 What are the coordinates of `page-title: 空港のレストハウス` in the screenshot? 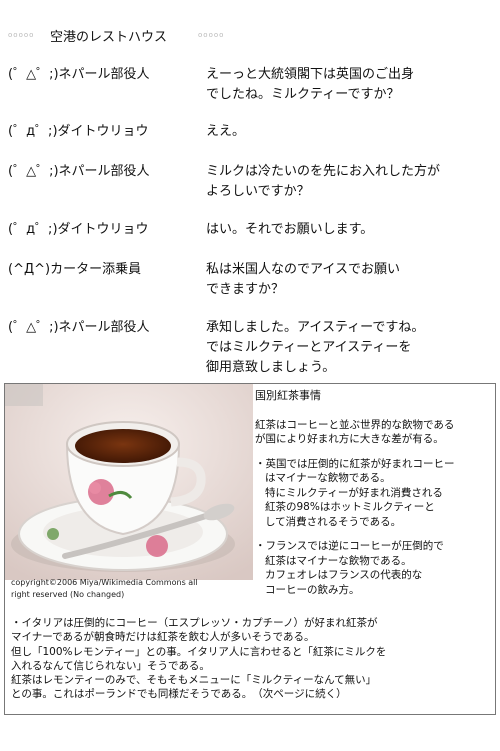 It's located at (109, 37).